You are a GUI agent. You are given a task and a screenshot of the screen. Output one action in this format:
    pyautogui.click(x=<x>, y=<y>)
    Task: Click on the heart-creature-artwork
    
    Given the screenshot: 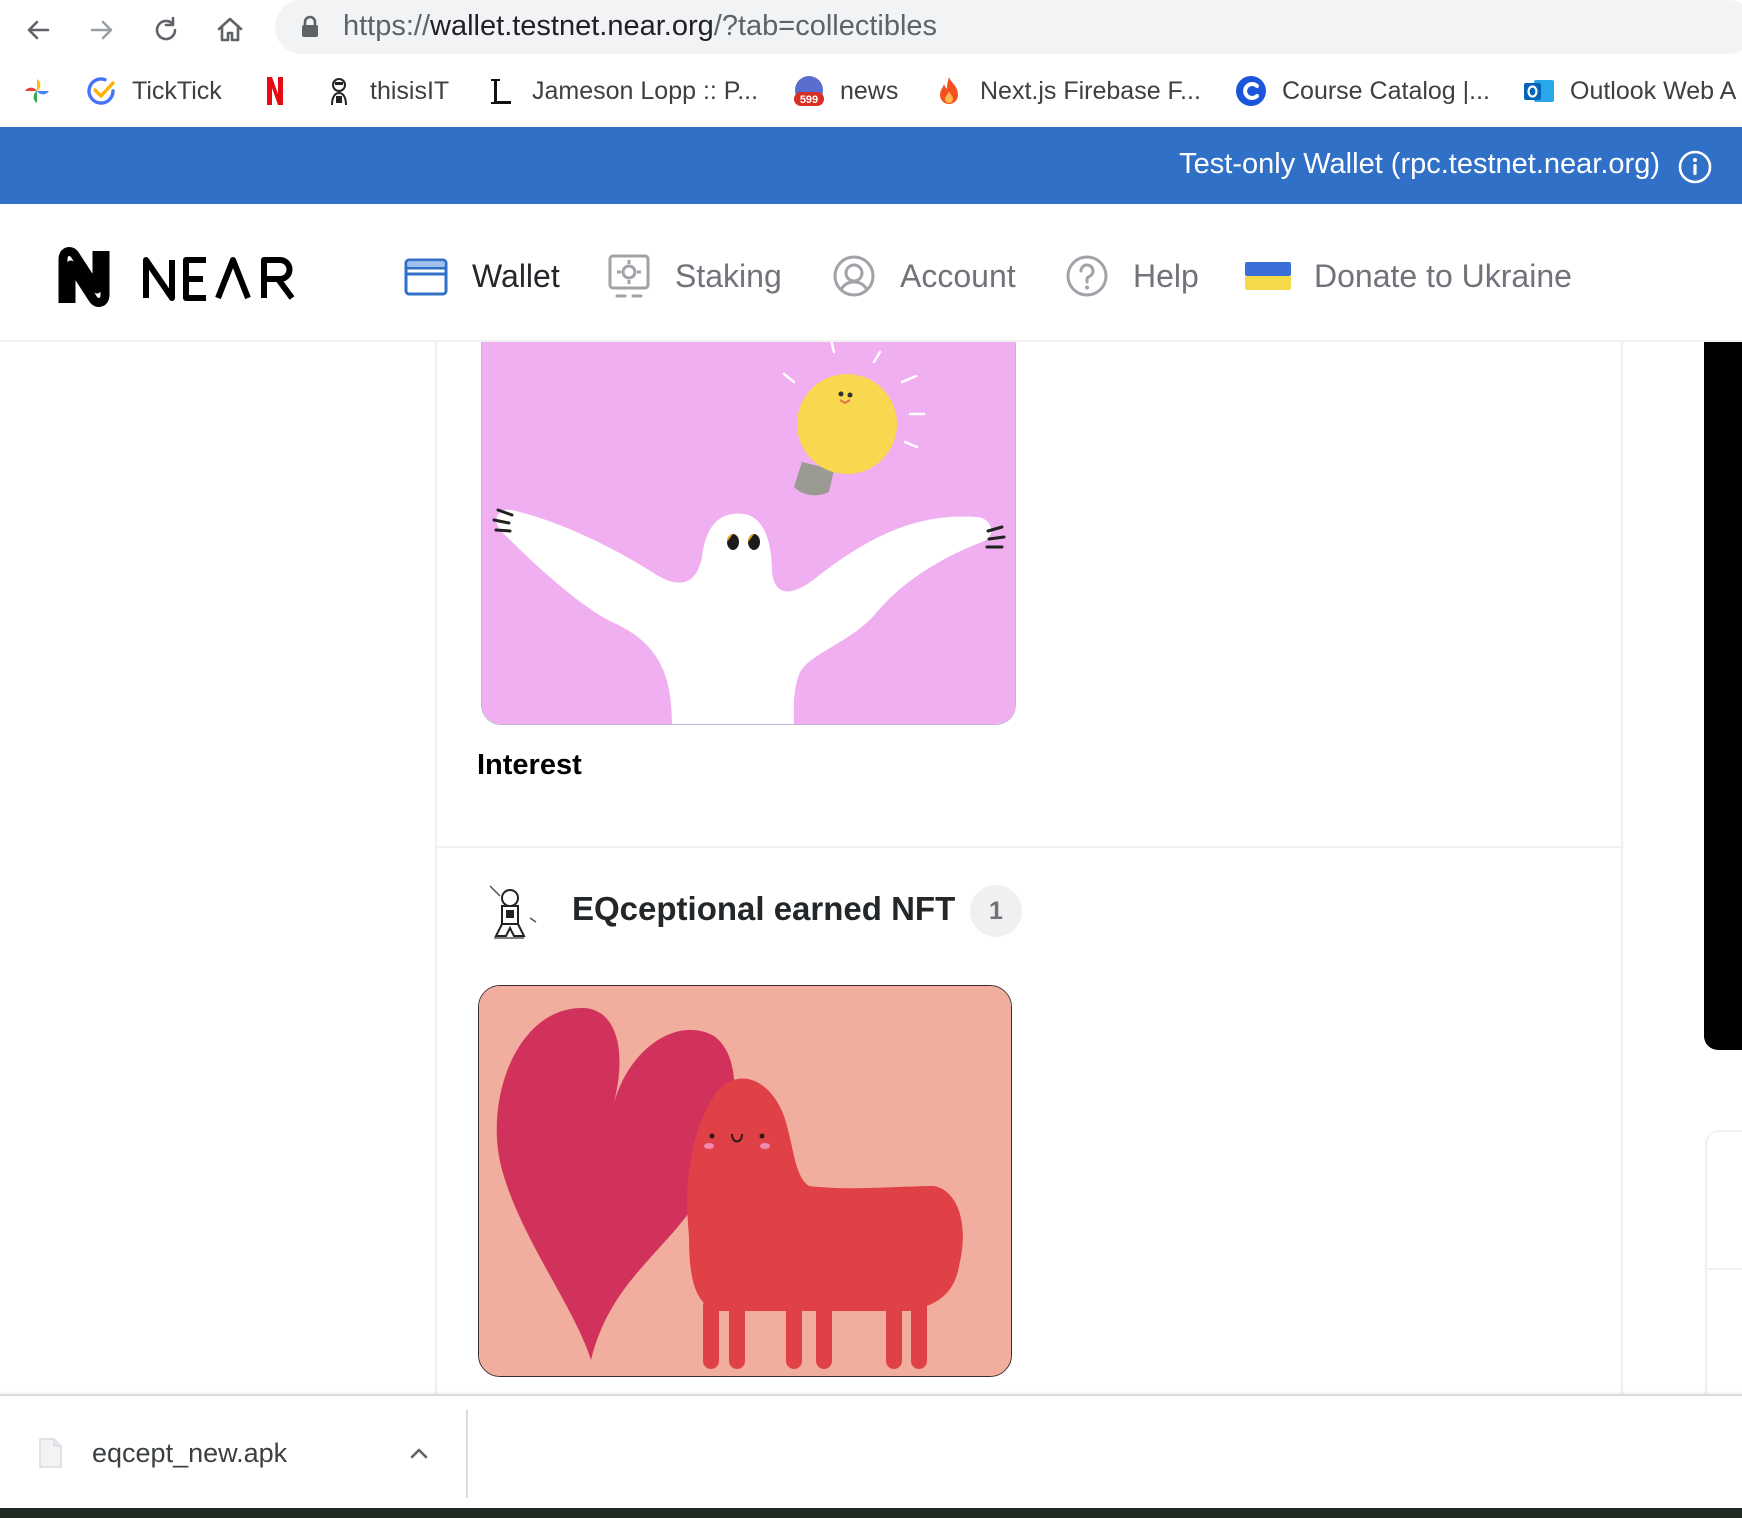 What is the action you would take?
    pyautogui.click(x=745, y=1181)
    